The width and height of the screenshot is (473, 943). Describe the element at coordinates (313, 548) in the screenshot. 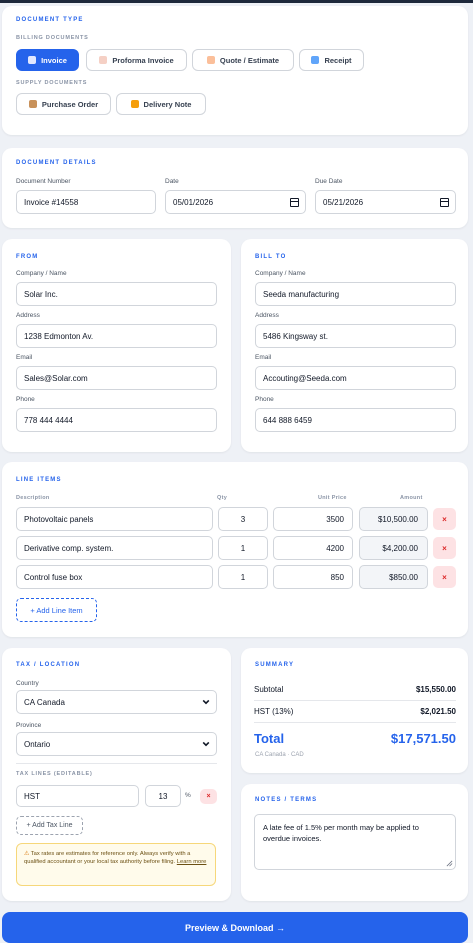

I see `line-item-unit-price-input: 4200` at that location.